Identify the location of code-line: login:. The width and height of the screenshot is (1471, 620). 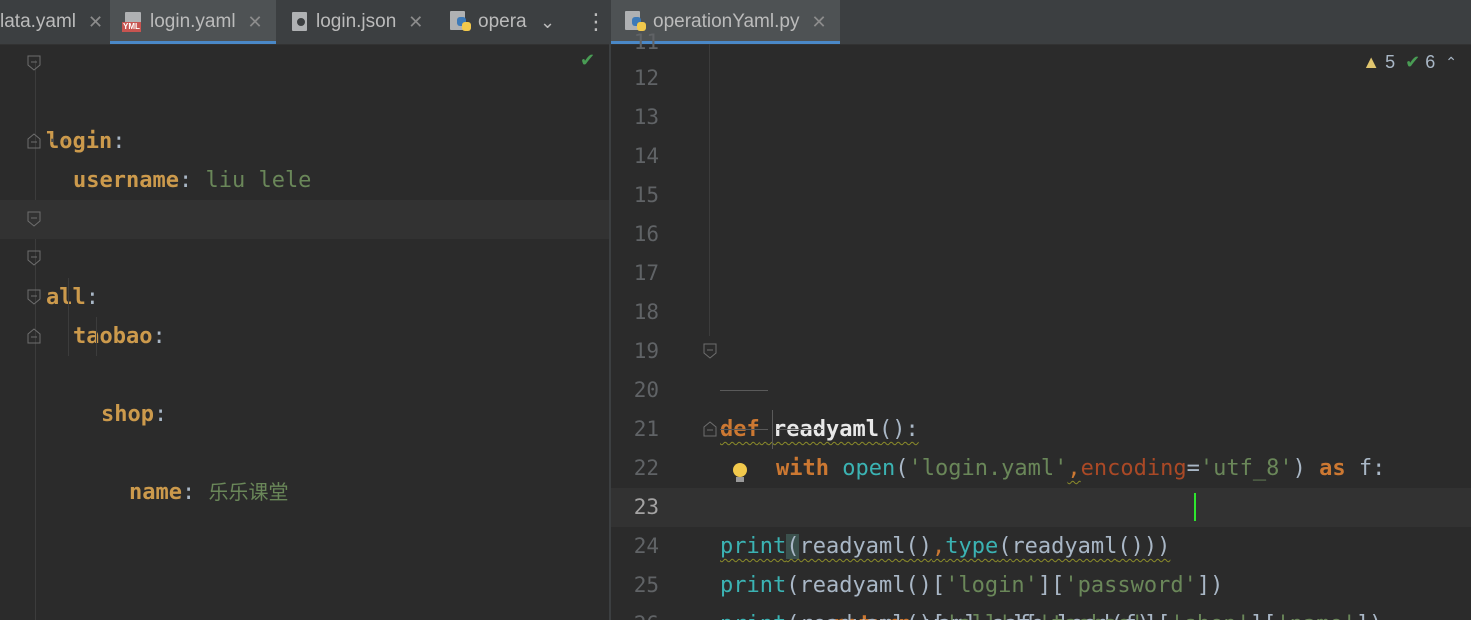
(304, 99).